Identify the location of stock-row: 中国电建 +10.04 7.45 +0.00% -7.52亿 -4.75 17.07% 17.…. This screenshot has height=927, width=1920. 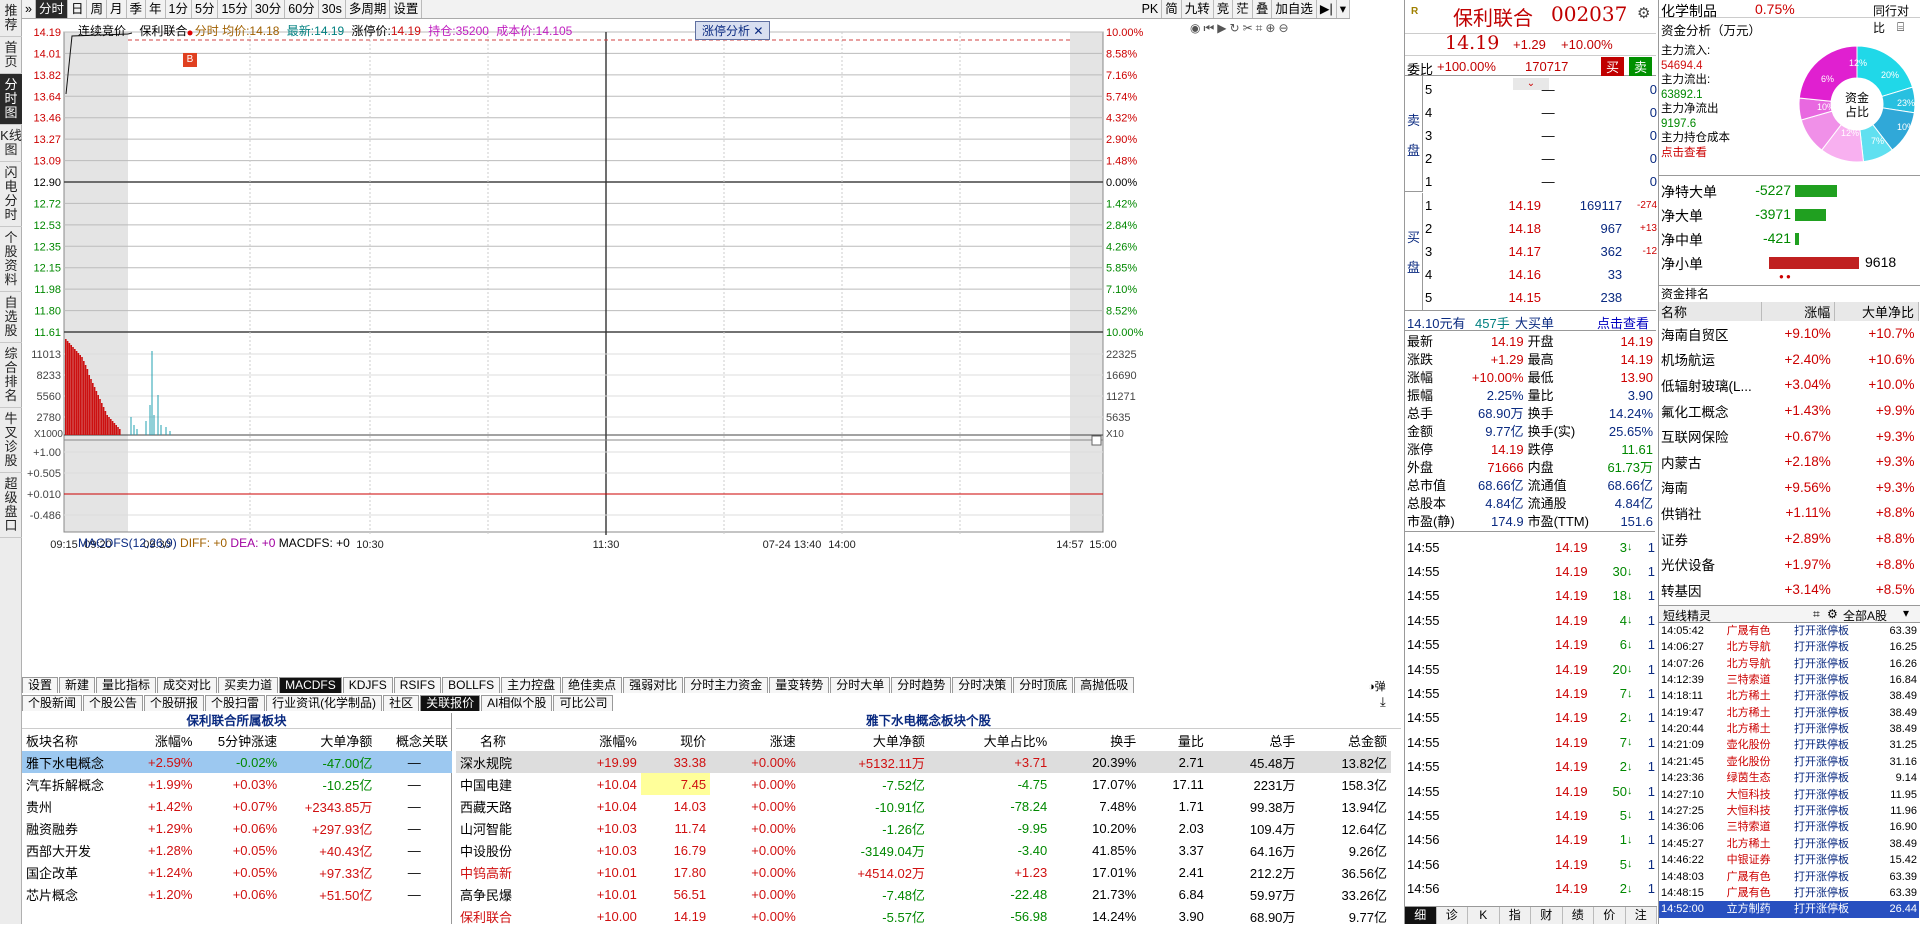
(923, 784).